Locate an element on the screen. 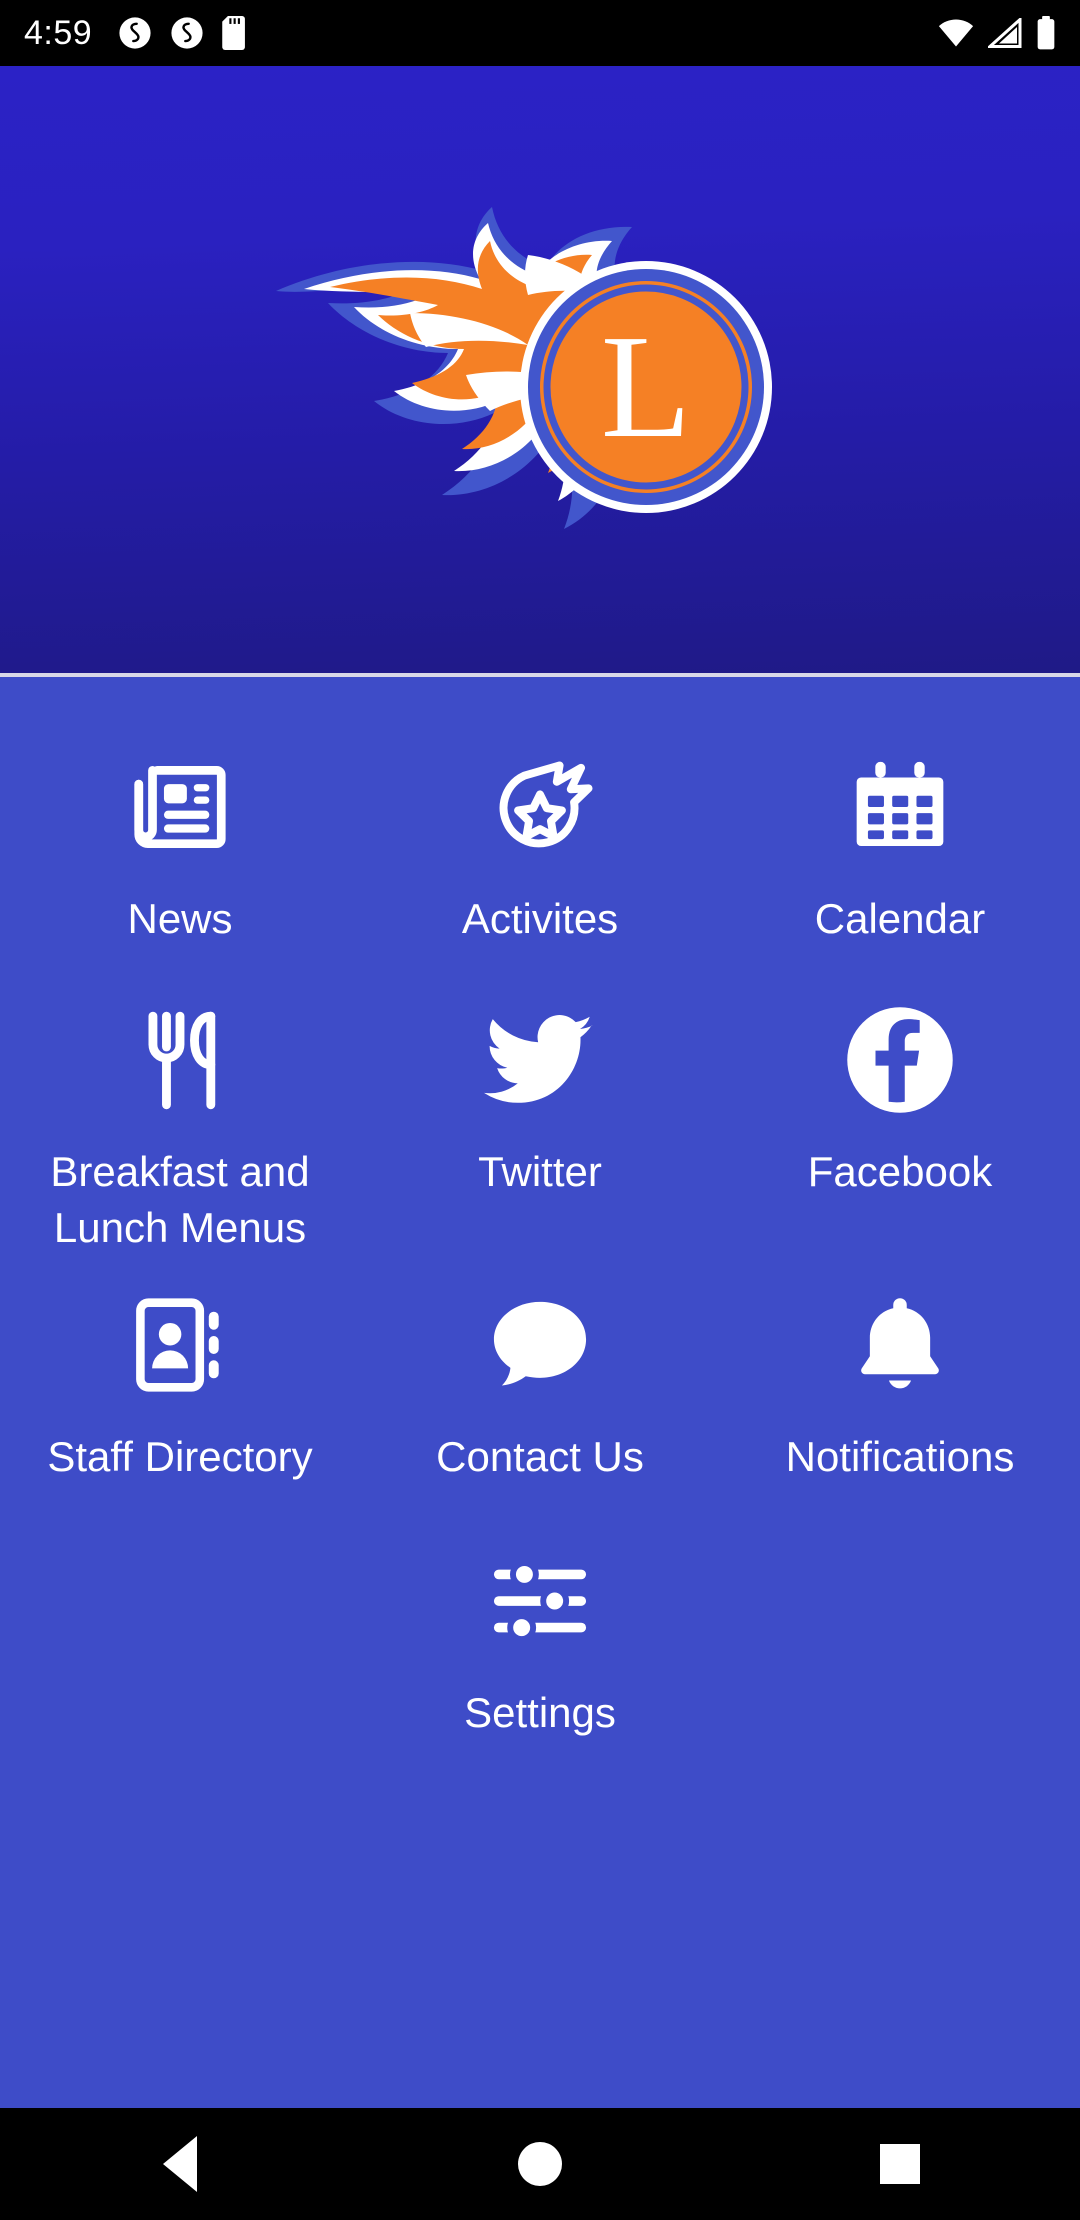 The image size is (1080, 2220). status-bar-clock: 4:59 is located at coordinates (58, 32).